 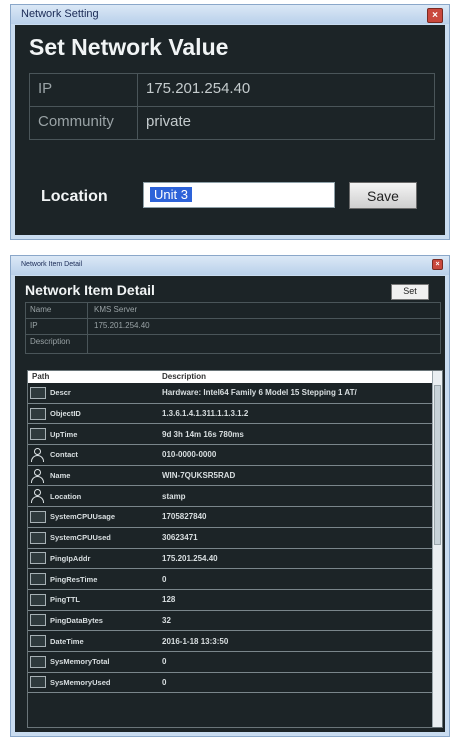 I want to click on detail-row-name: Name KMS Server, so click(x=233, y=311).